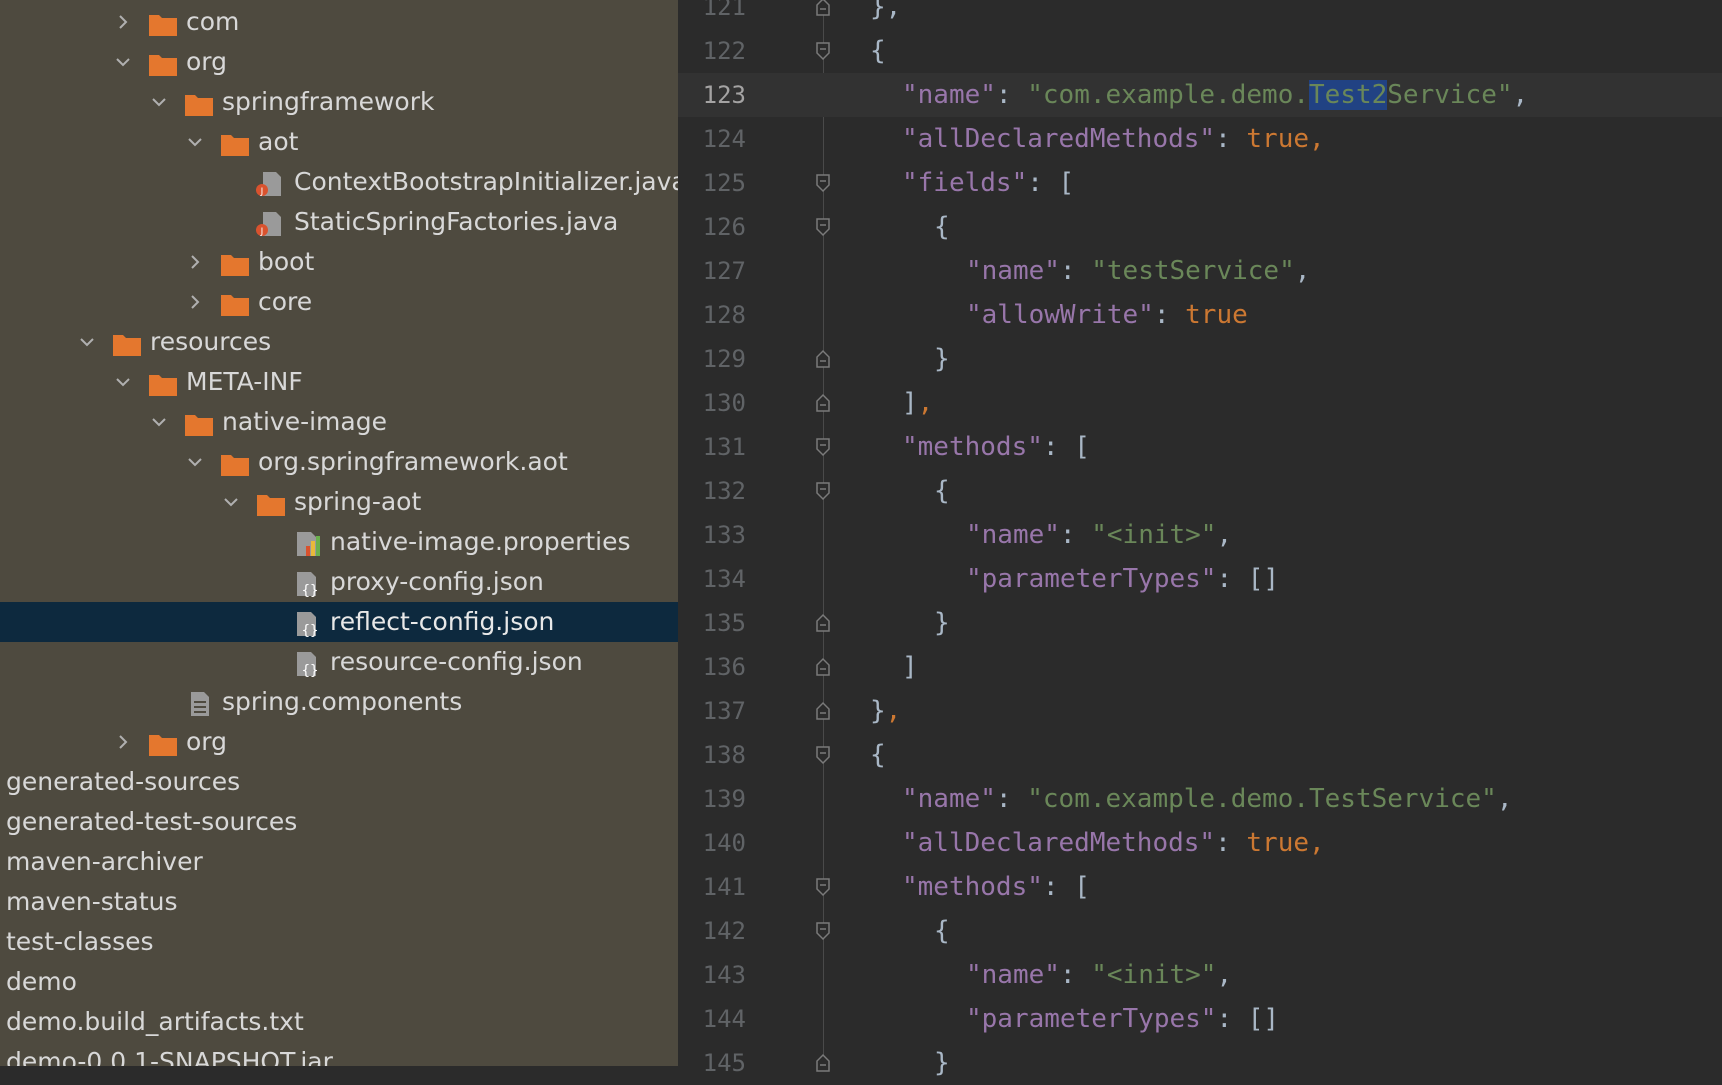 This screenshot has width=1722, height=1085. Describe the element at coordinates (1200, 359) in the screenshot. I see `code-line: 129}` at that location.